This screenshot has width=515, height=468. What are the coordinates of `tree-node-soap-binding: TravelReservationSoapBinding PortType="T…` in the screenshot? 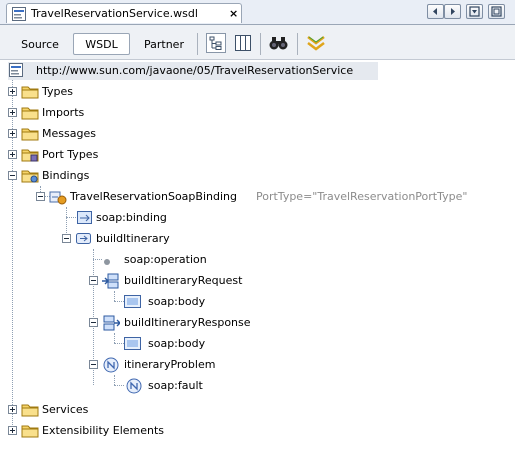 It's located at (255, 196).